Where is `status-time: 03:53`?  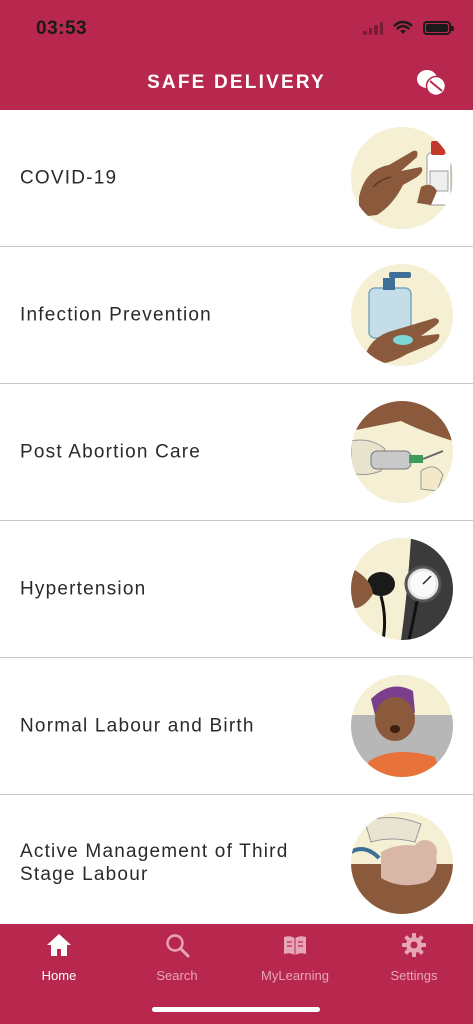 status-time: 03:53 is located at coordinates (62, 28).